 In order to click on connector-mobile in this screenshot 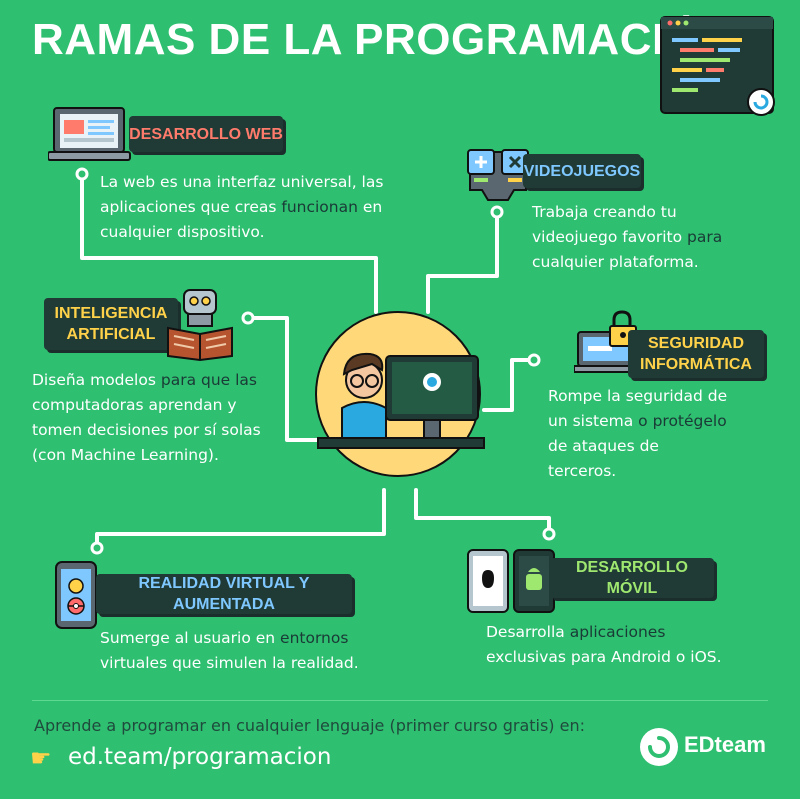, I will do `click(482, 512)`.